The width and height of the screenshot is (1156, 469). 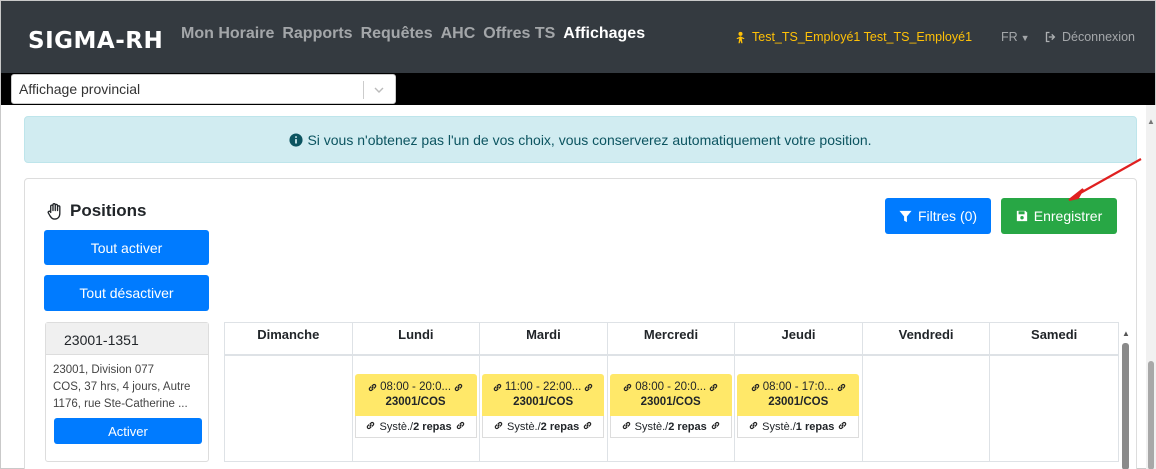 I want to click on language-label: FR, so click(x=1009, y=37).